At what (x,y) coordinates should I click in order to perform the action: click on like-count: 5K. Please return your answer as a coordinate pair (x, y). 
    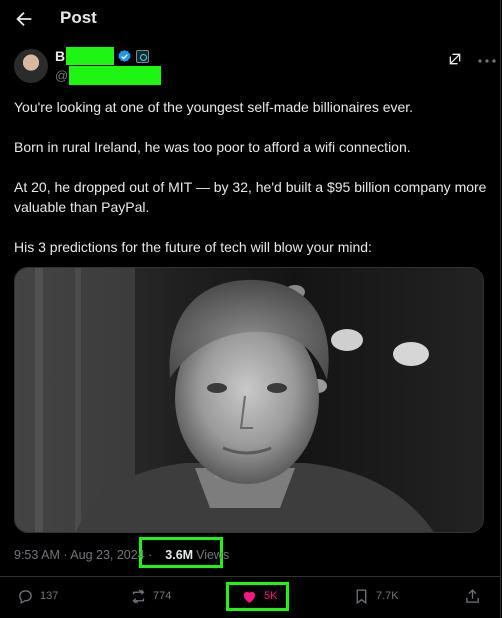
    Looking at the image, I should click on (271, 596).